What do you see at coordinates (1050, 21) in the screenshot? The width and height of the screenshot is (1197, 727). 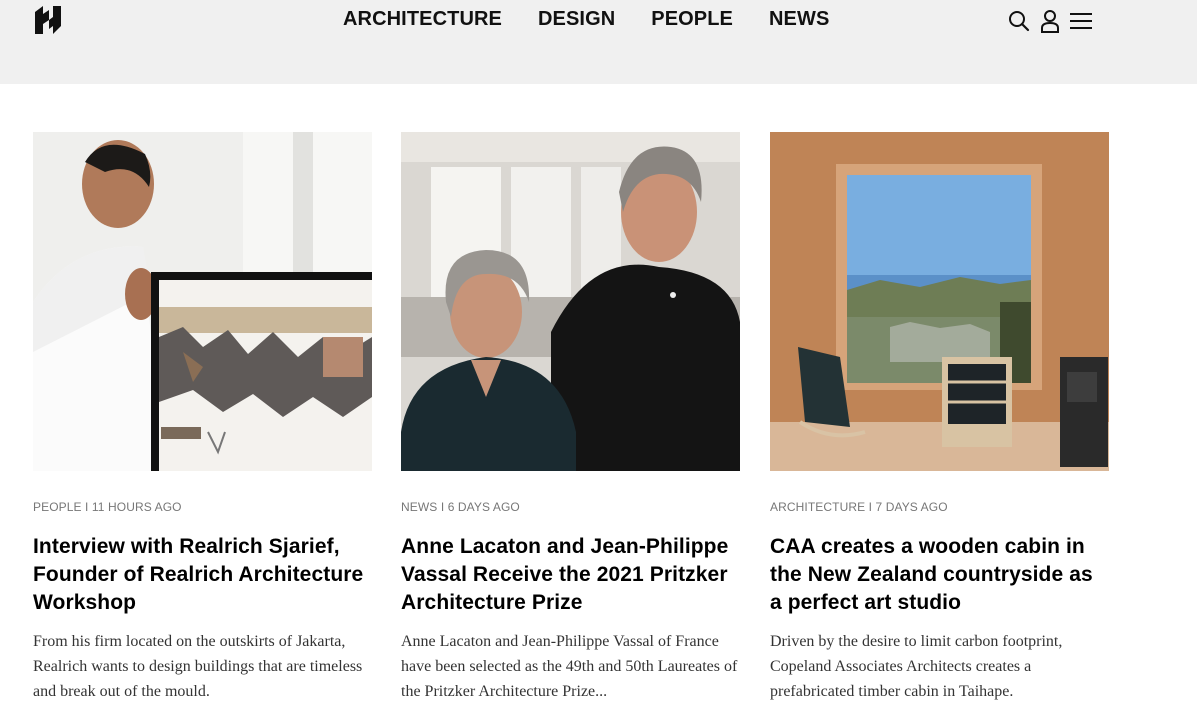 I see `user-icon` at bounding box center [1050, 21].